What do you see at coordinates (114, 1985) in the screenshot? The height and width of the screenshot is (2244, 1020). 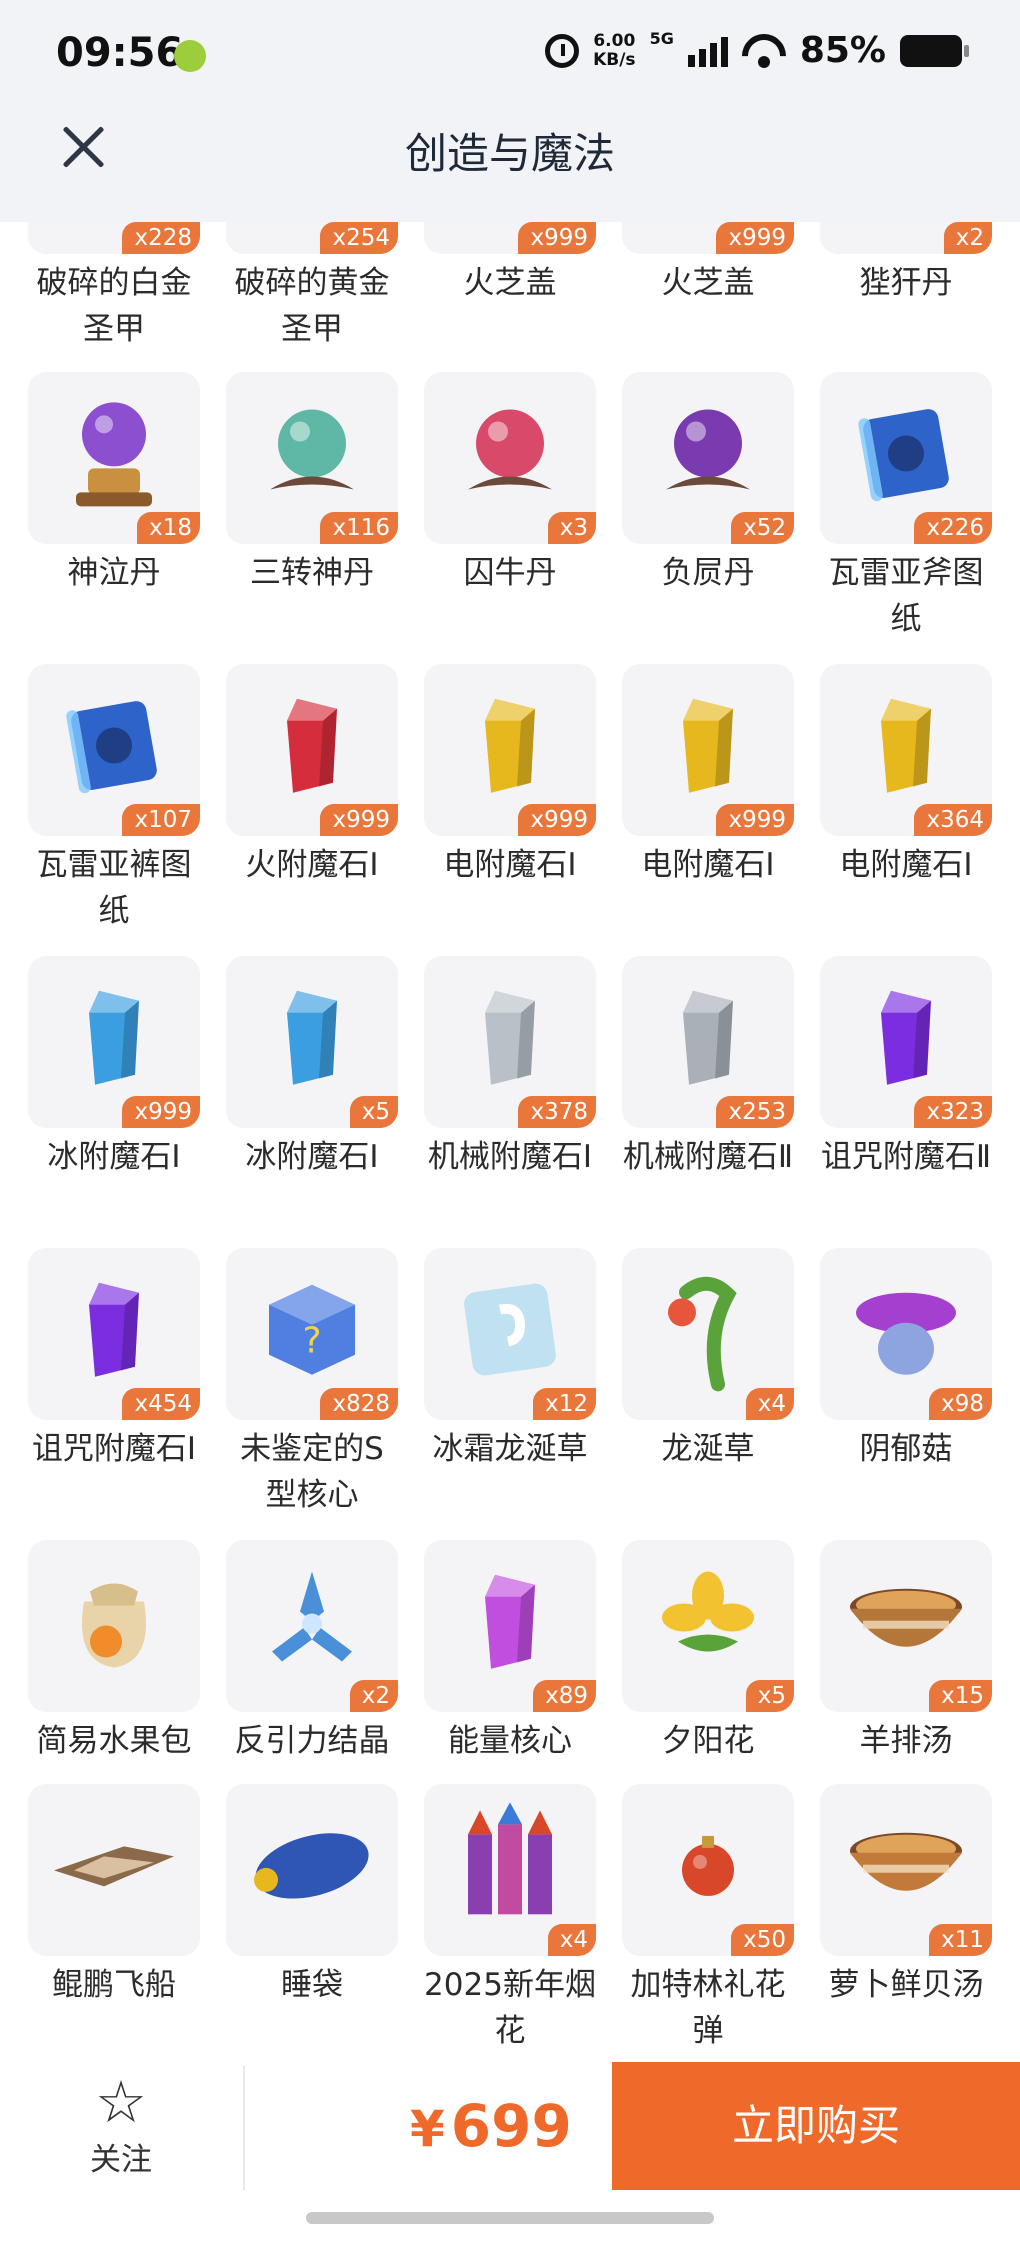 I see `item-name: 鲲鹏飞船` at bounding box center [114, 1985].